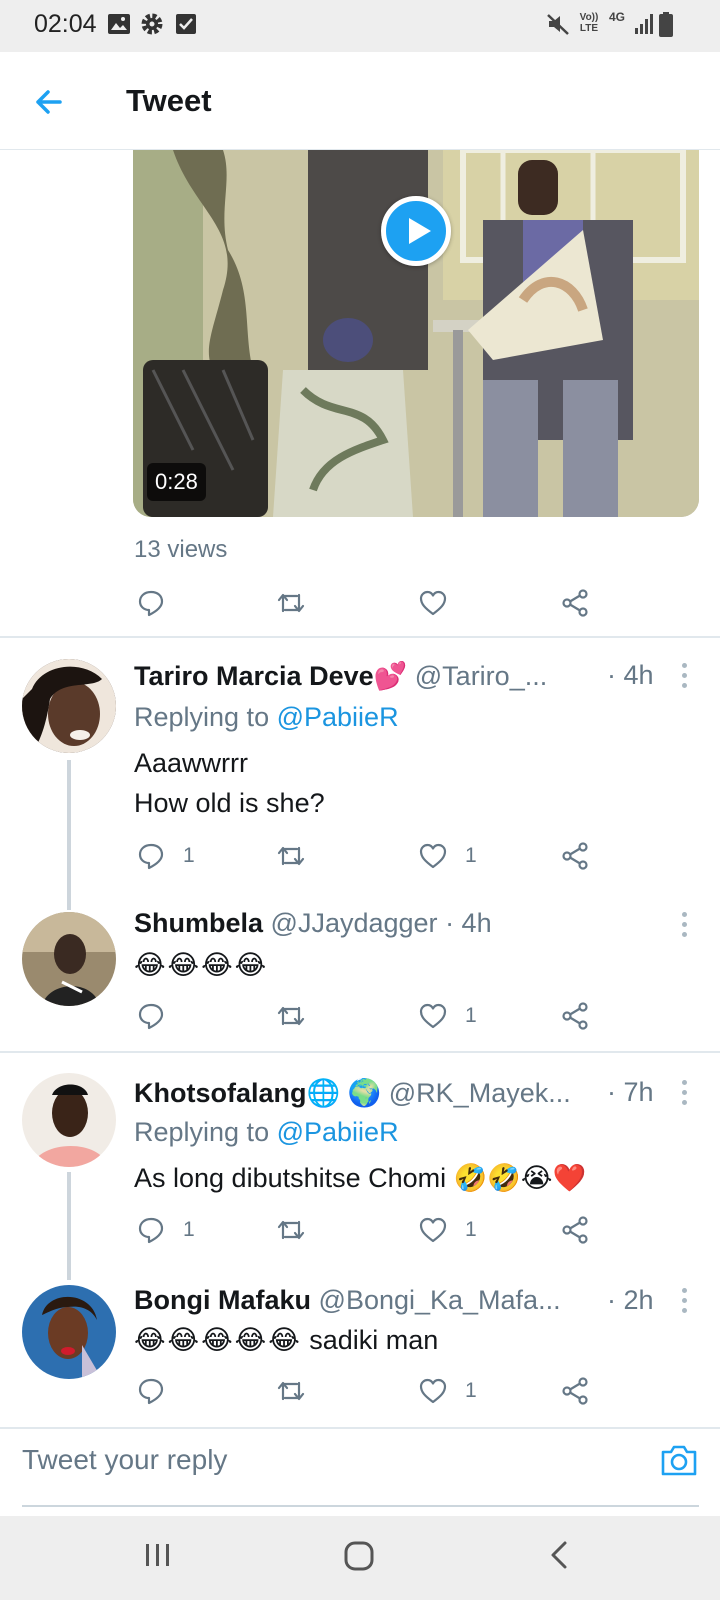  Describe the element at coordinates (397, 605) in the screenshot. I see `tweet-actions` at that location.